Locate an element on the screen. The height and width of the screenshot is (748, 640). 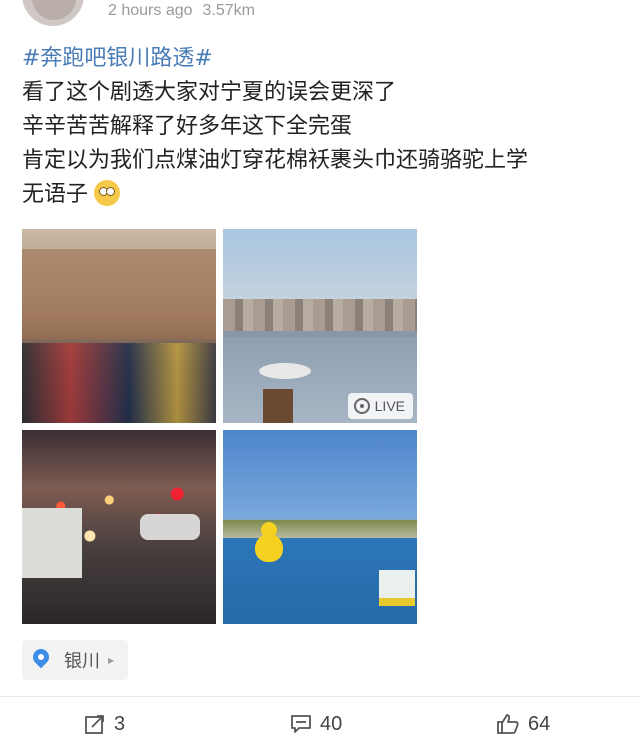
divider is located at coordinates (320, 696).